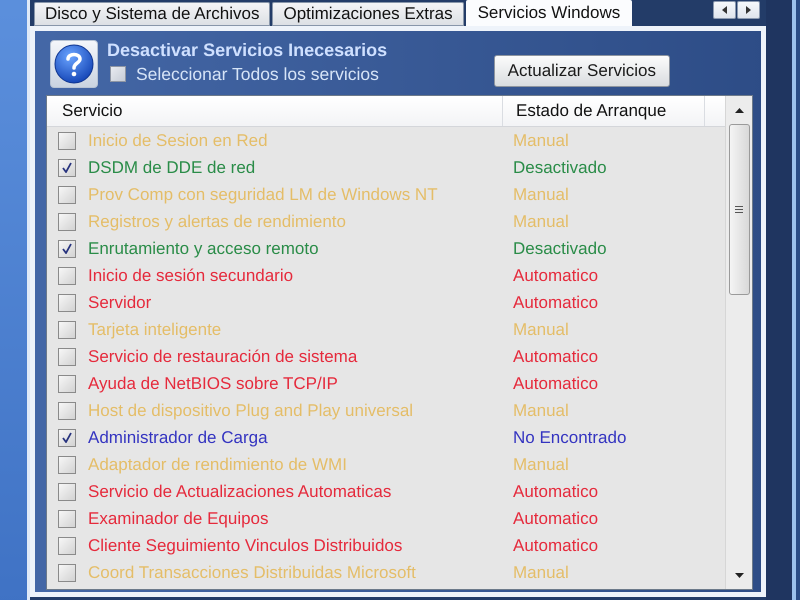 This screenshot has width=800, height=600. What do you see at coordinates (152, 14) in the screenshot?
I see `tab: Disco y Sistema de Archivos` at bounding box center [152, 14].